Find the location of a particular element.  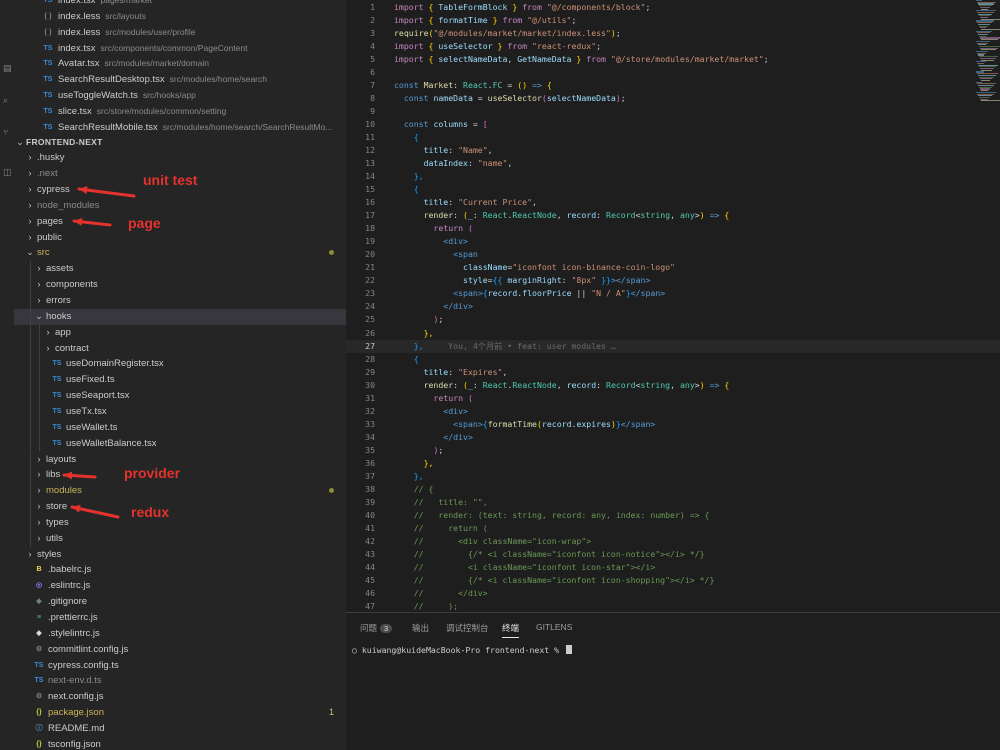

code-line: 38 // { is located at coordinates (673, 489).